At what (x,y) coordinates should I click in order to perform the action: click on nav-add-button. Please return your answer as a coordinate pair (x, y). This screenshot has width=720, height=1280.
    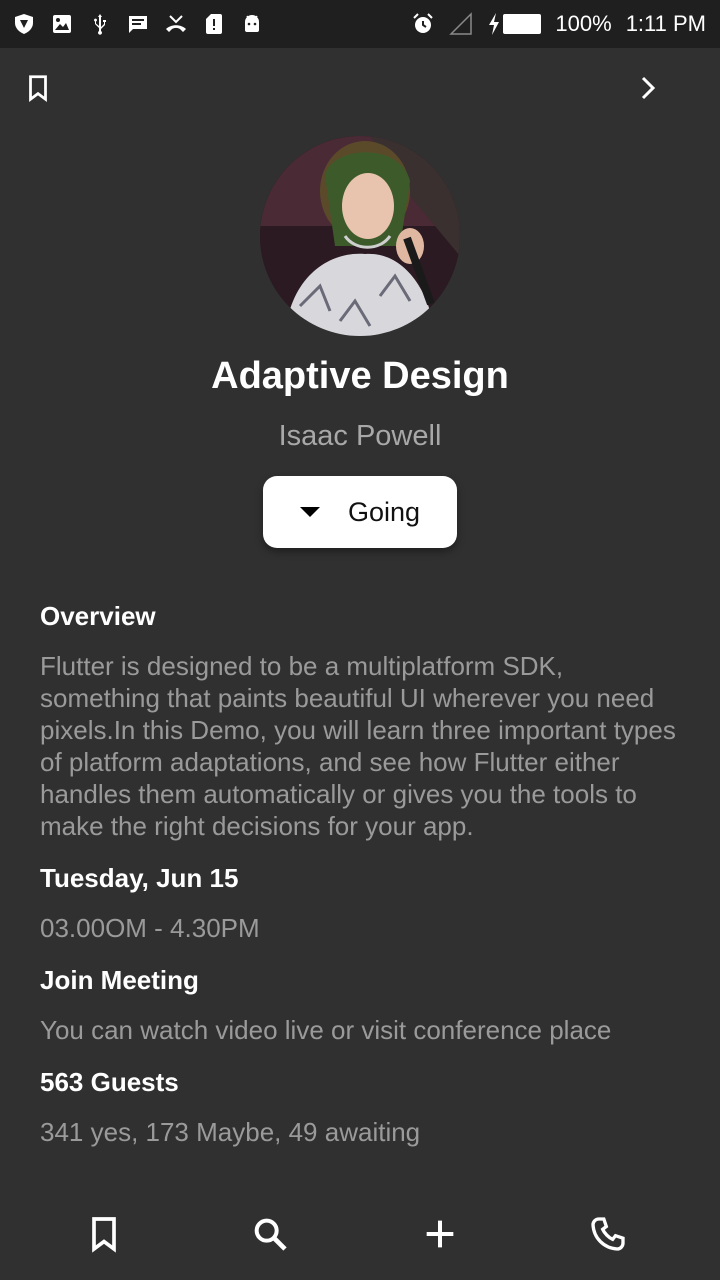
    Looking at the image, I should click on (440, 1234).